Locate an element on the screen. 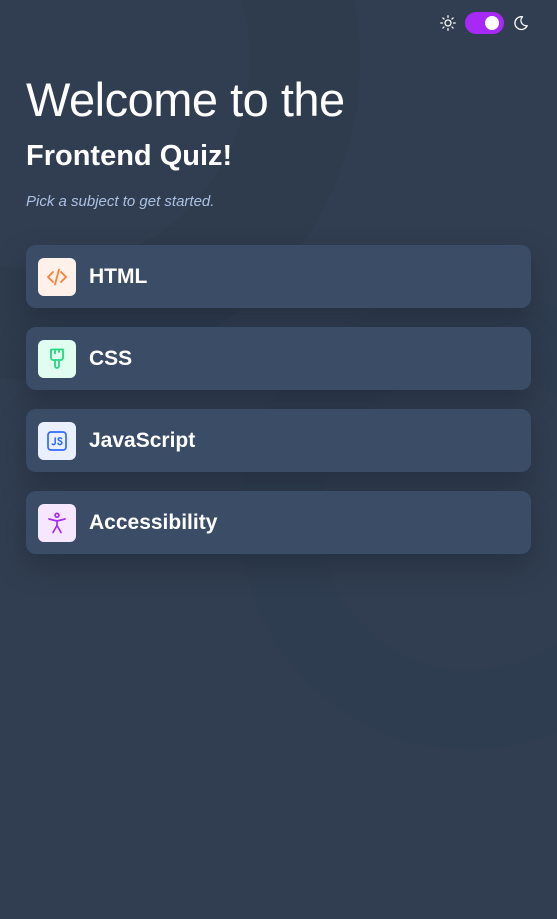 Image resolution: width=557 pixels, height=919 pixels. paintbrush-icon is located at coordinates (57, 358).